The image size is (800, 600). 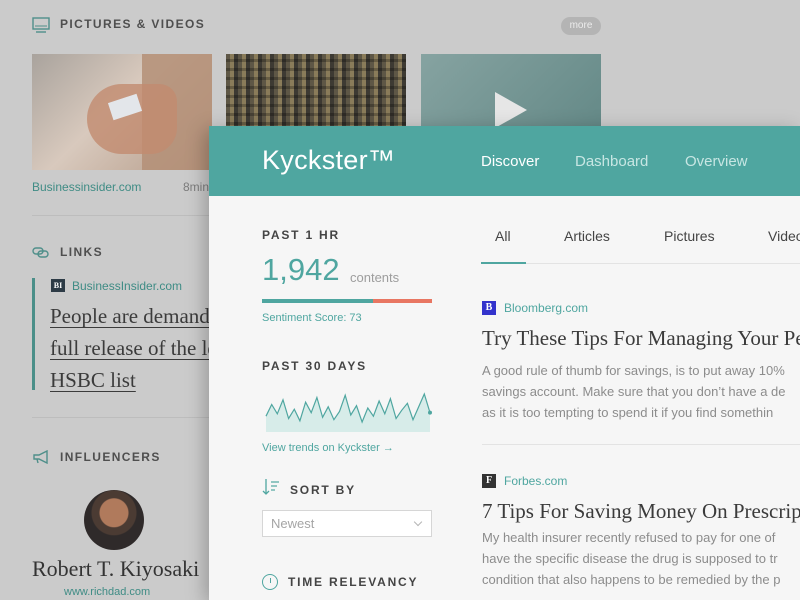 I want to click on pictures-videos-header: PICTURES & VIDEOS, so click(x=119, y=25).